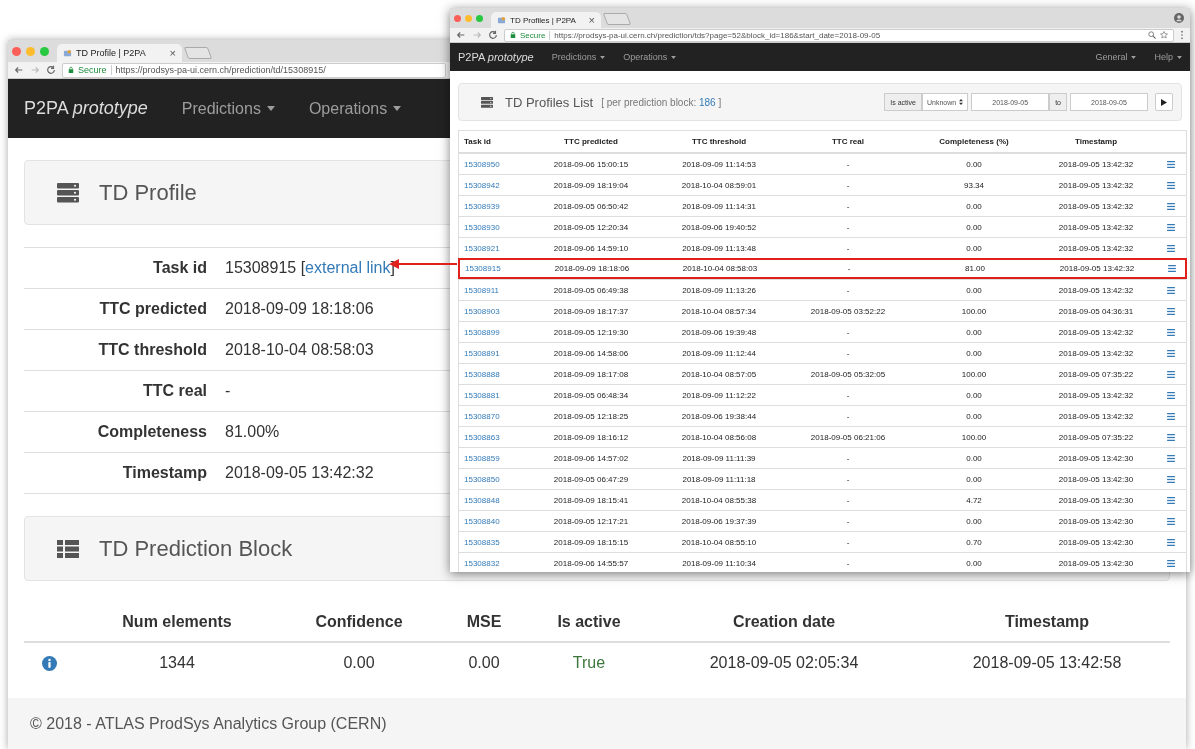  Describe the element at coordinates (822, 562) in the screenshot. I see `table-row: 15308832 2018-09-06 14:55:57 2018-09-09 11:10:34 - 0.00 2018-09-05 13:42:30` at that location.